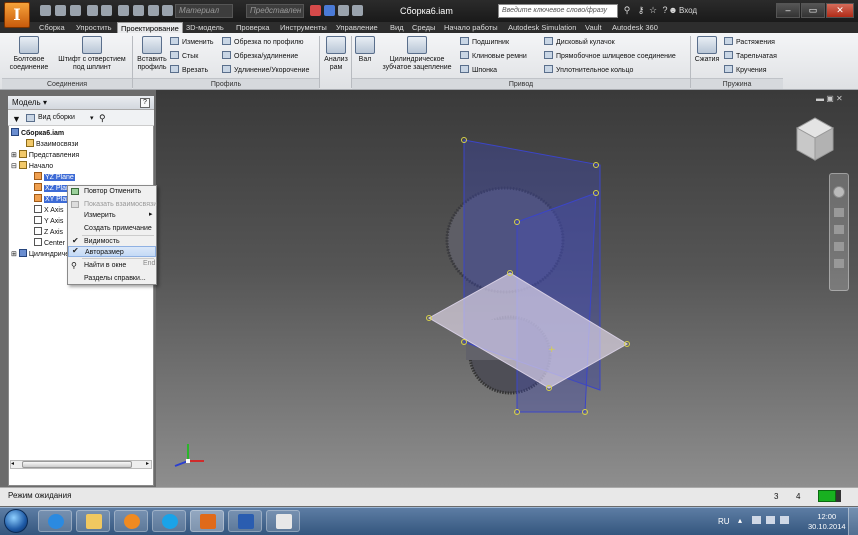  What do you see at coordinates (167, 10) in the screenshot?
I see `properties-icon` at bounding box center [167, 10].